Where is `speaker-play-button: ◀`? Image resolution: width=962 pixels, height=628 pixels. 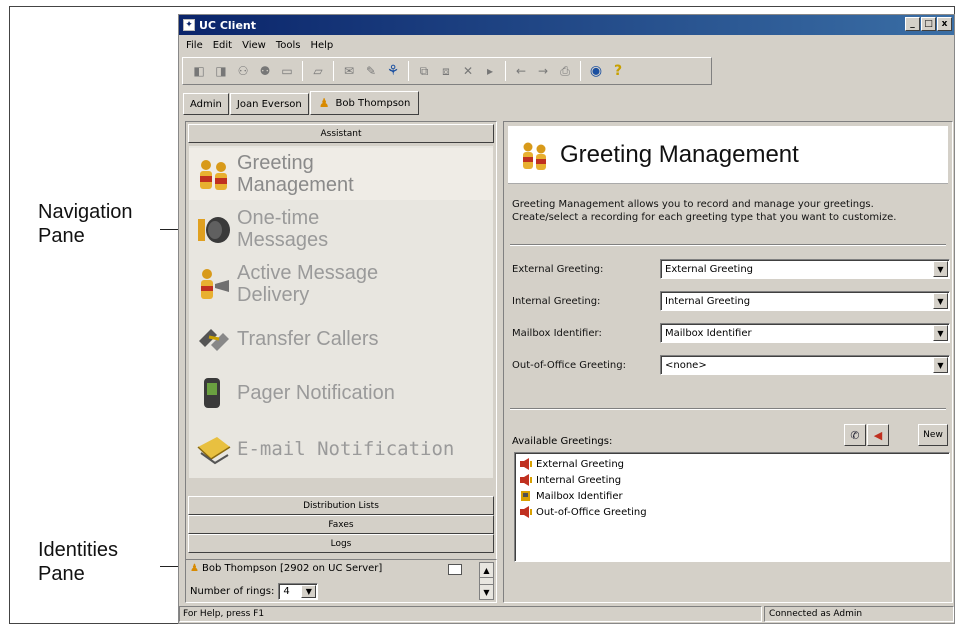 speaker-play-button: ◀ is located at coordinates (878, 435).